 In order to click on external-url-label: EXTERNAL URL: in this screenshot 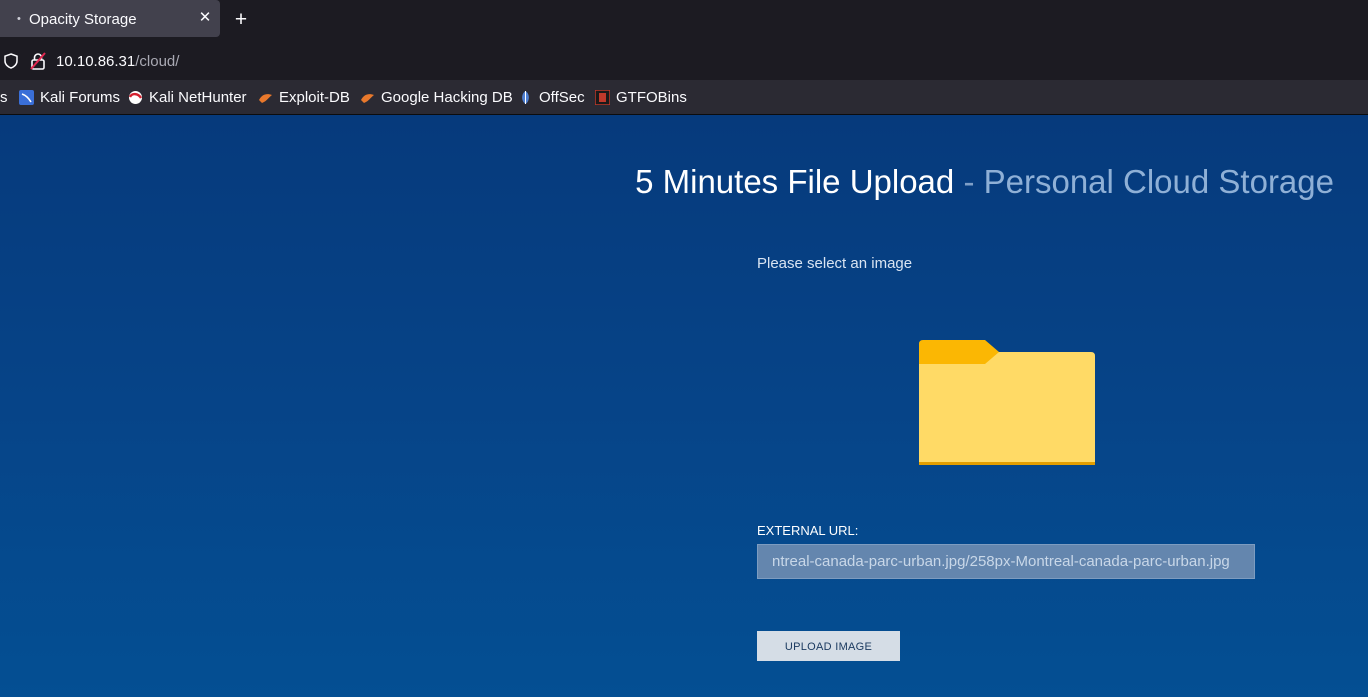, I will do `click(808, 530)`.